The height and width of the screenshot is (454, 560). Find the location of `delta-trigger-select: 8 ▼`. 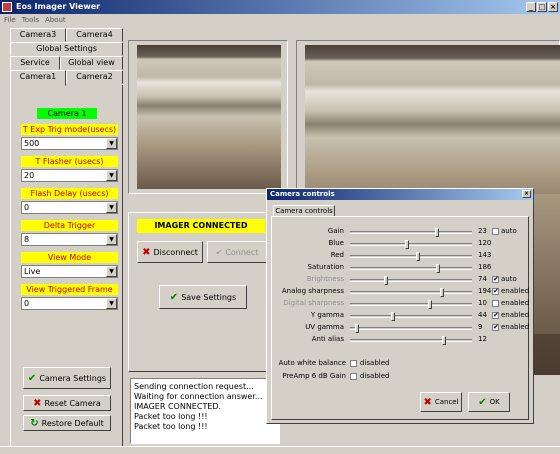

delta-trigger-select: 8 ▼ is located at coordinates (69, 239).